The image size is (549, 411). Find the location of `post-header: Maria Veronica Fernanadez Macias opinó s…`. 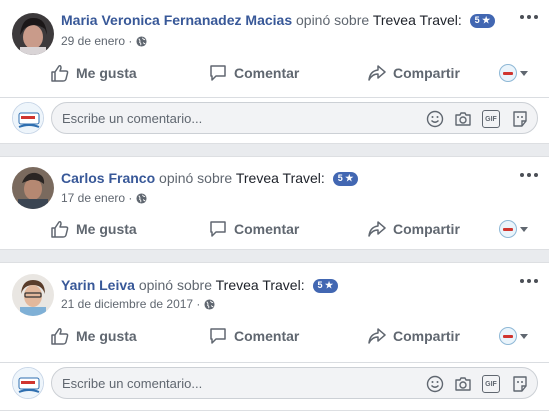

post-header: Maria Veronica Fernanadez Macias opinó s… is located at coordinates (278, 20).